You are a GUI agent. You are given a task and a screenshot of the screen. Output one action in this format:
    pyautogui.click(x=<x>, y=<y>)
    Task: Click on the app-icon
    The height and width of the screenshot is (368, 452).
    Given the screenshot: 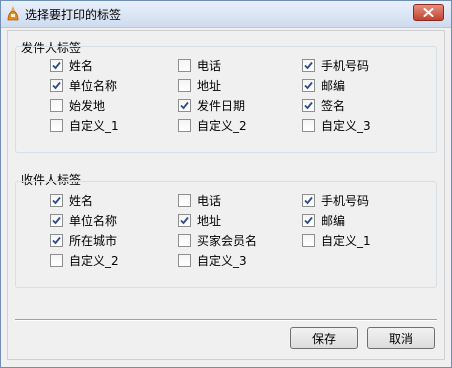 What is the action you would take?
    pyautogui.click(x=13, y=13)
    